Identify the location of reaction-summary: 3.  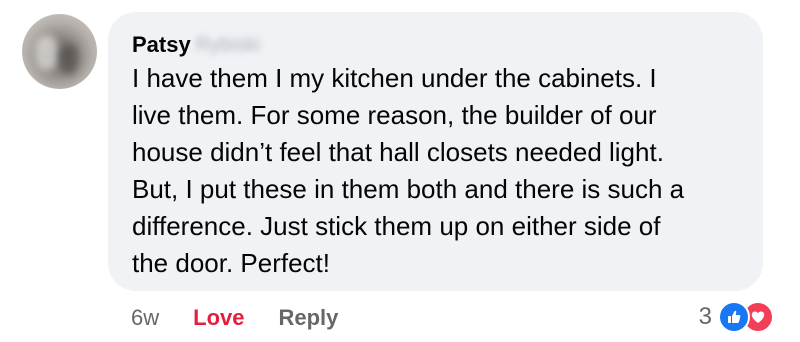
(736, 317).